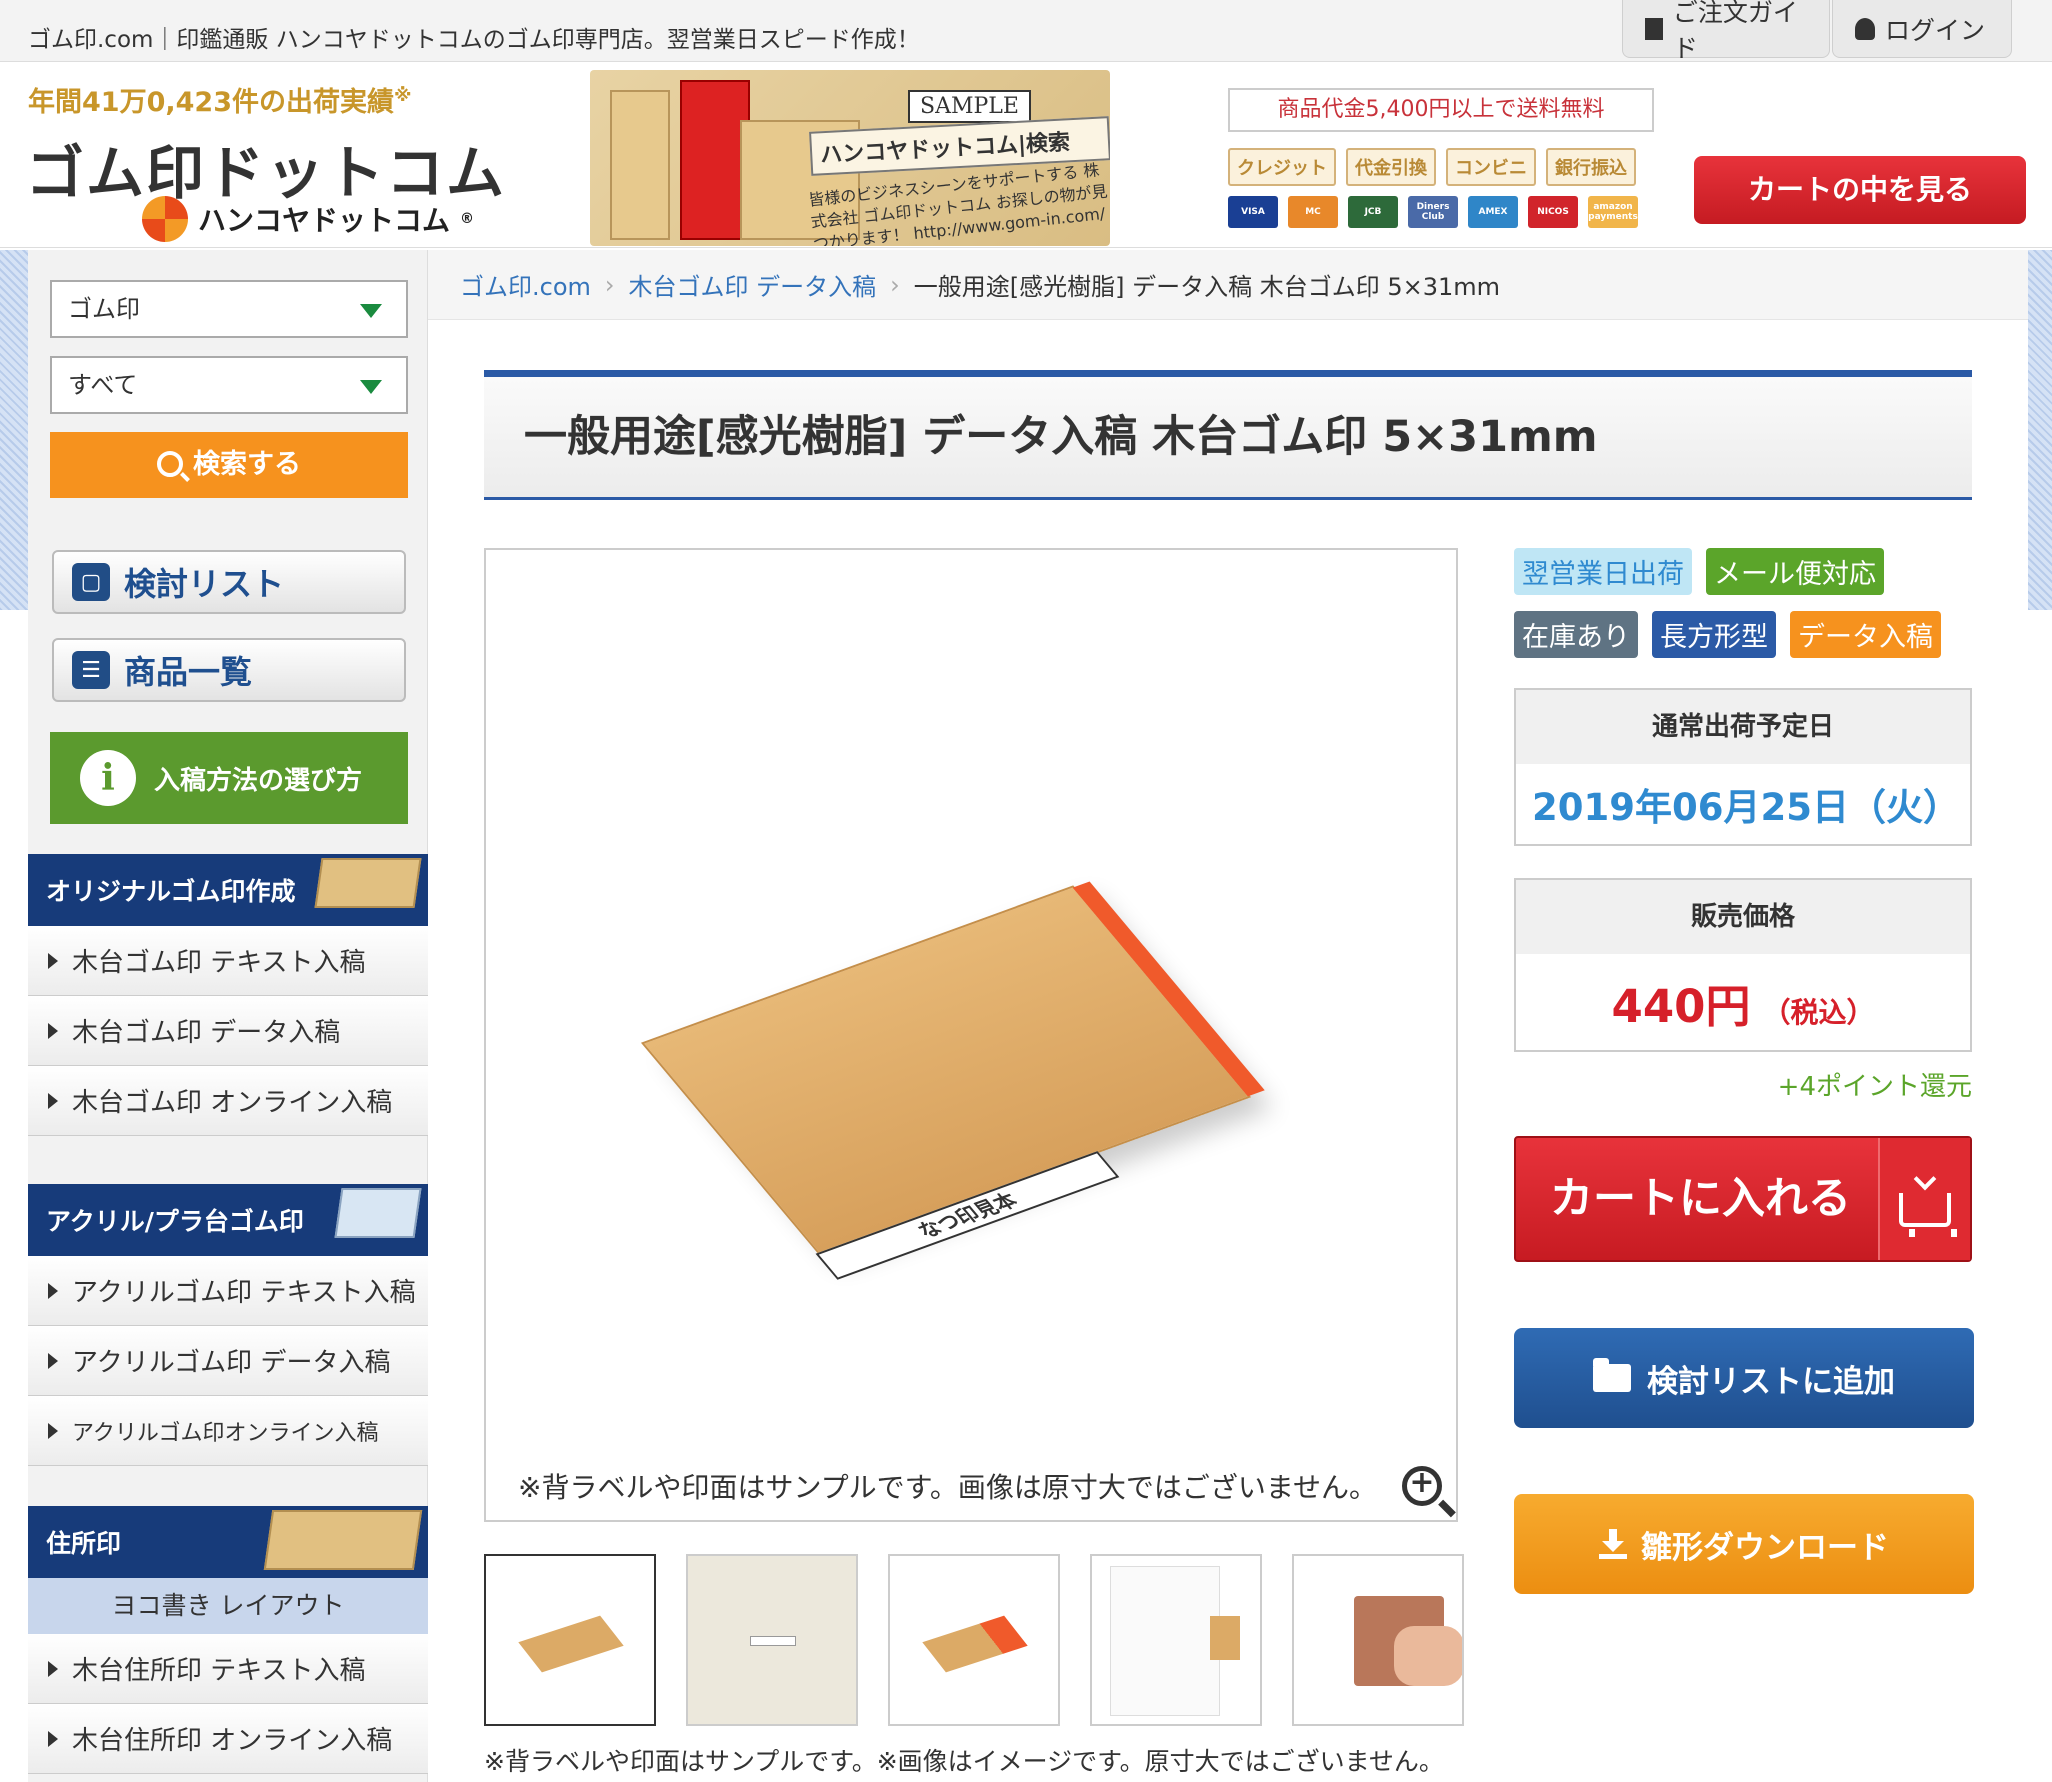 The width and height of the screenshot is (2052, 1782). I want to click on breadcrumb-current: 一般用途[感光樹脂] データ入稿 木台ゴム印 5×31mm, so click(1207, 287).